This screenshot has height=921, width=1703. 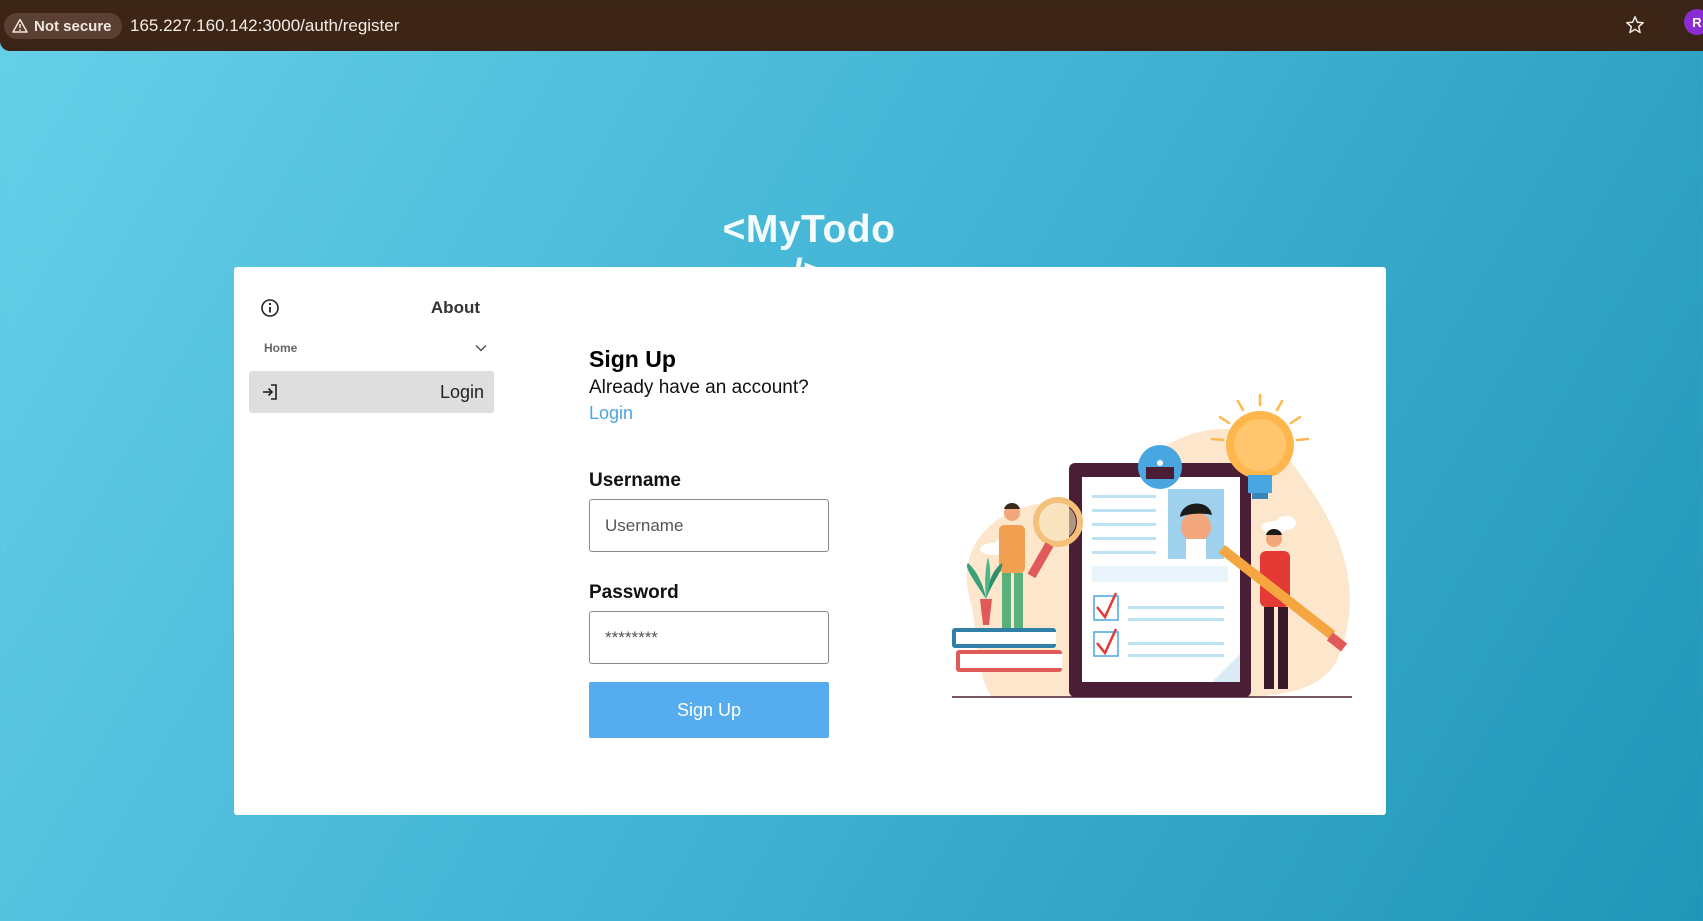 What do you see at coordinates (1152, 545) in the screenshot?
I see `signup-illustration` at bounding box center [1152, 545].